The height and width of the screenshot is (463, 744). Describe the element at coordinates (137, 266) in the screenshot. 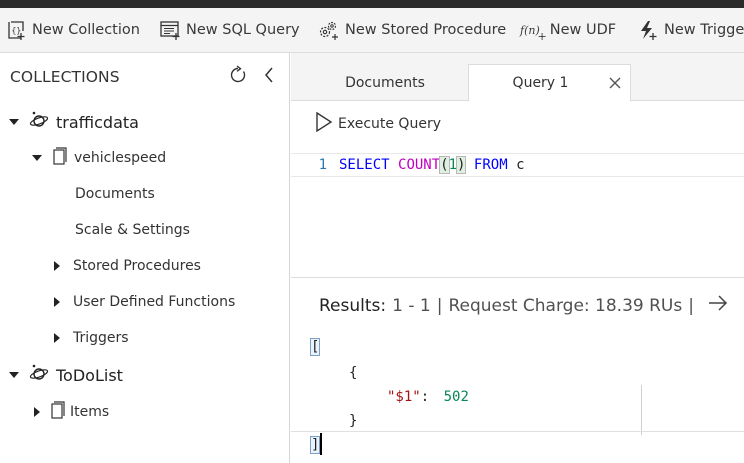

I see `tree-item-label: Stored Procedures` at that location.